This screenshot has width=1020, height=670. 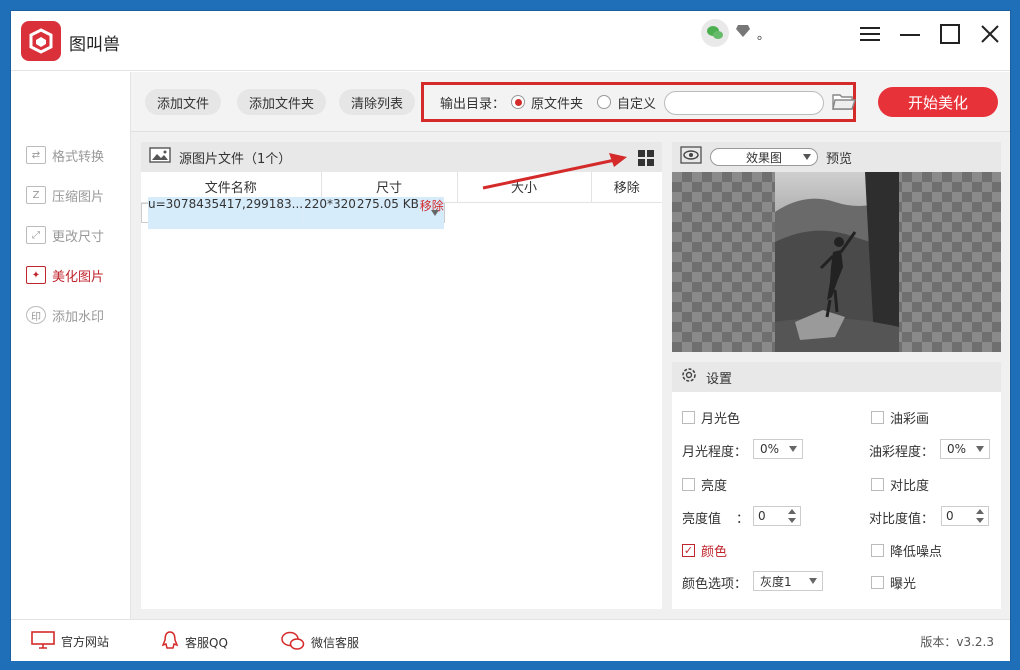 I want to click on minimize-icon, so click(x=910, y=34).